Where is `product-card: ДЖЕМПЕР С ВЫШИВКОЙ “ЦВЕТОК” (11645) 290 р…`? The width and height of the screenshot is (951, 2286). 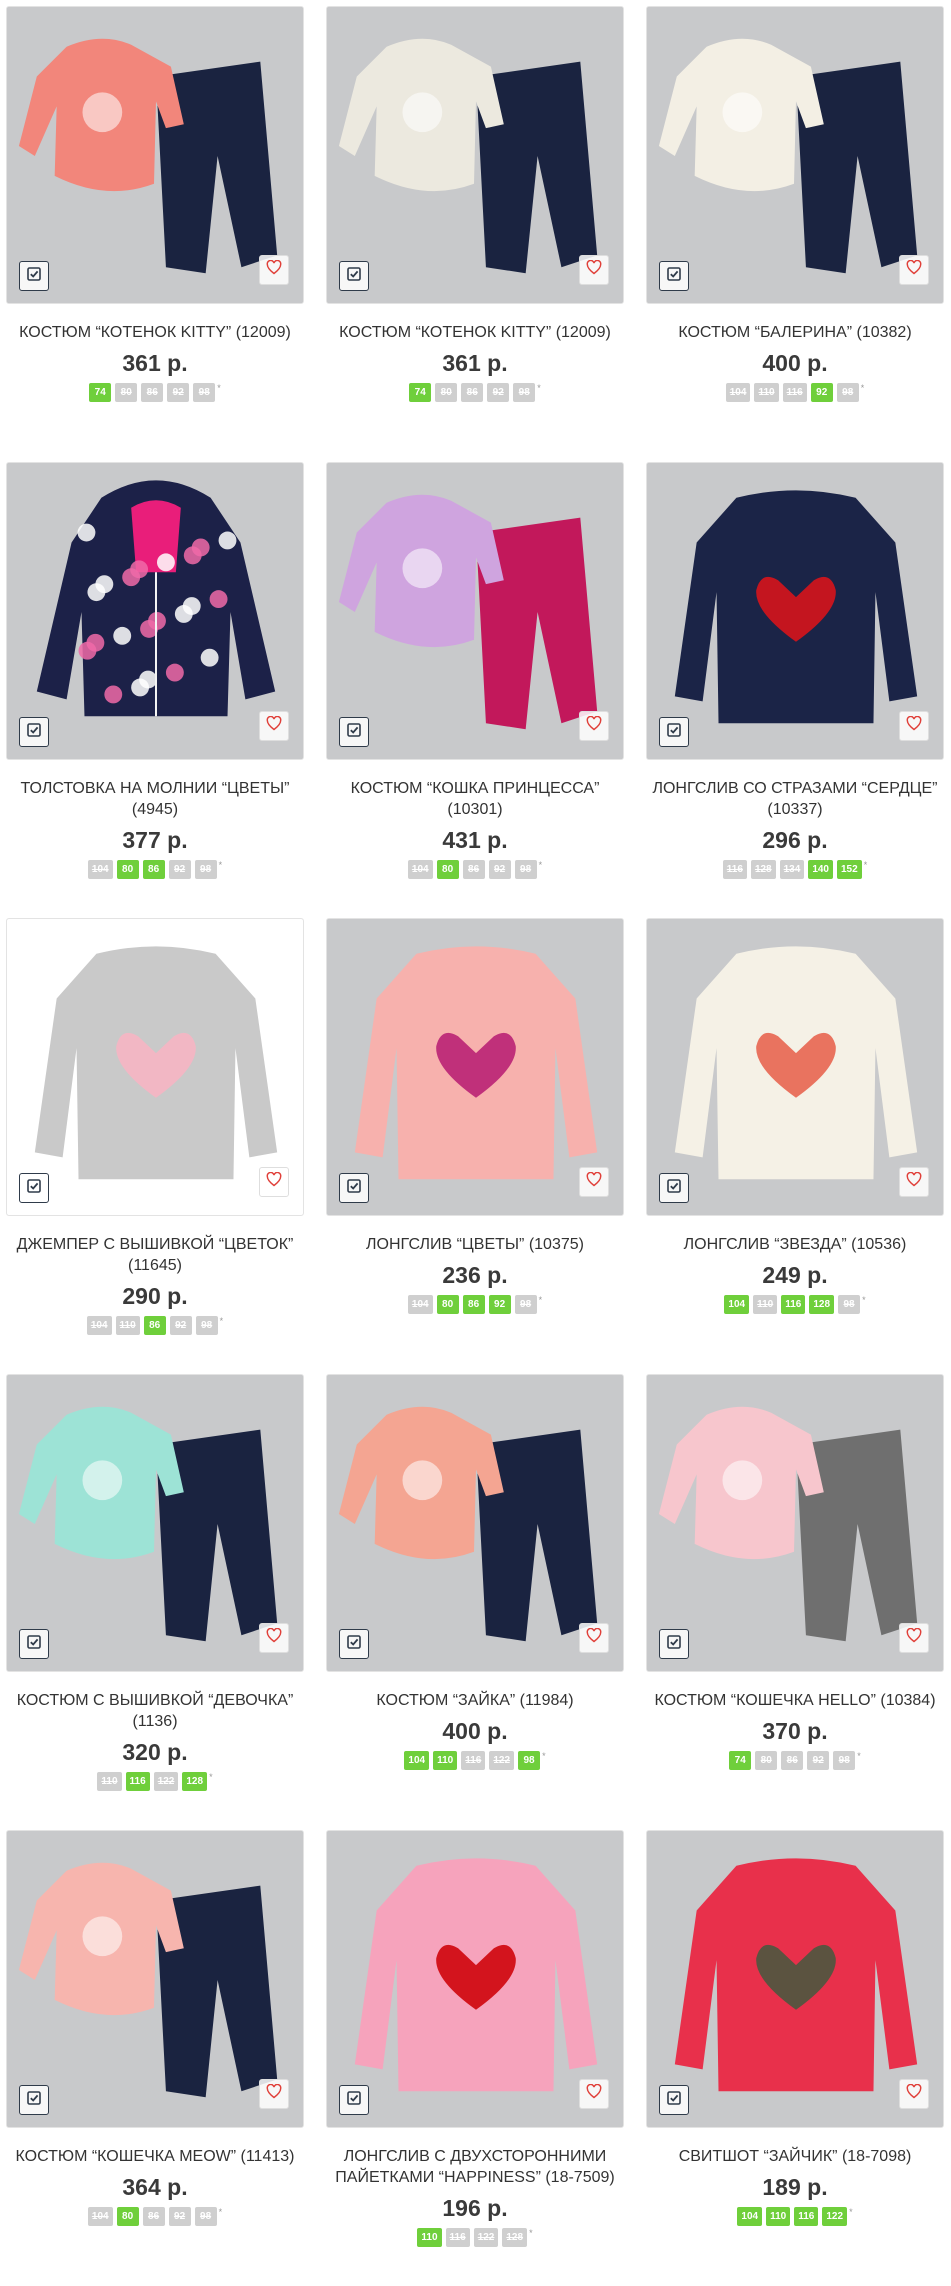 product-card: ДЖЕМПЕР С ВЫШИВКОЙ “ЦВЕТОК” (11645) 290 р… is located at coordinates (155, 1146).